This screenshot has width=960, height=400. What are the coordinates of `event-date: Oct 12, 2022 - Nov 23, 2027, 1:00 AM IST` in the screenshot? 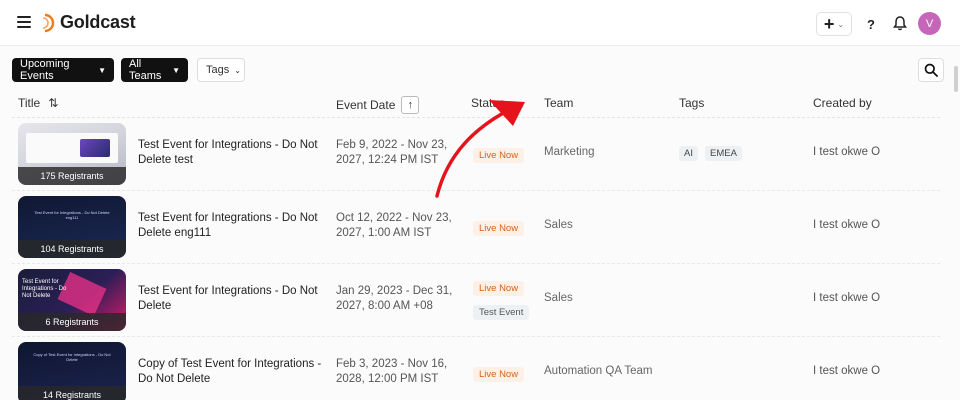 It's located at (394, 225).